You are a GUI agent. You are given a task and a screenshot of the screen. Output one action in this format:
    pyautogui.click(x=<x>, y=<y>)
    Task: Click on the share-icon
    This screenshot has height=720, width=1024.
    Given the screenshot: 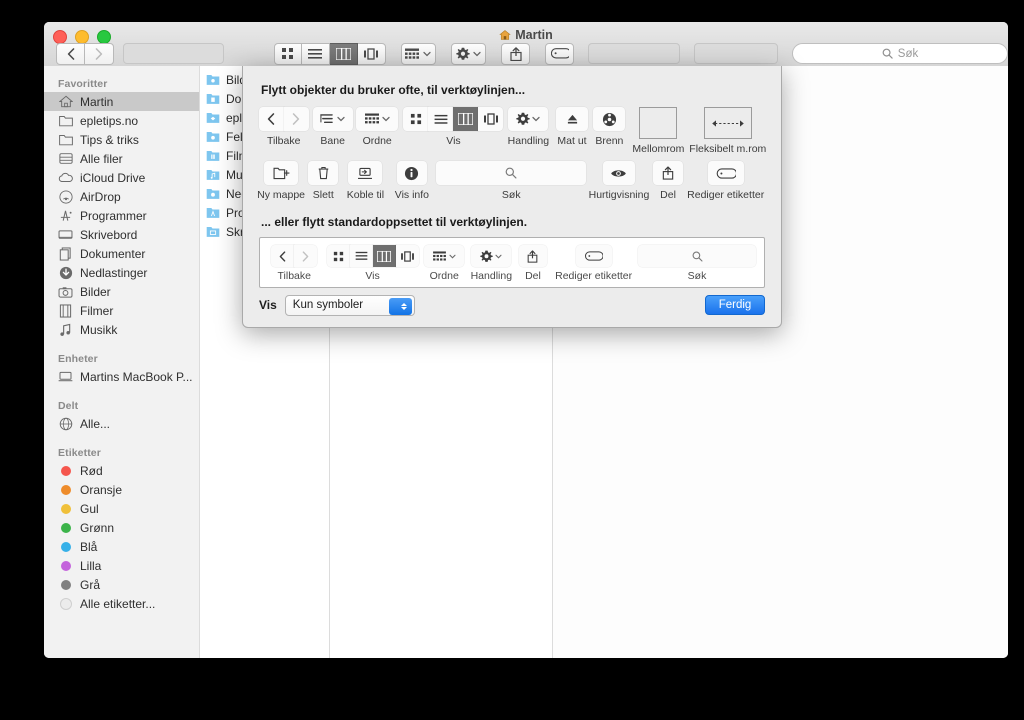 What is the action you would take?
    pyautogui.click(x=668, y=173)
    